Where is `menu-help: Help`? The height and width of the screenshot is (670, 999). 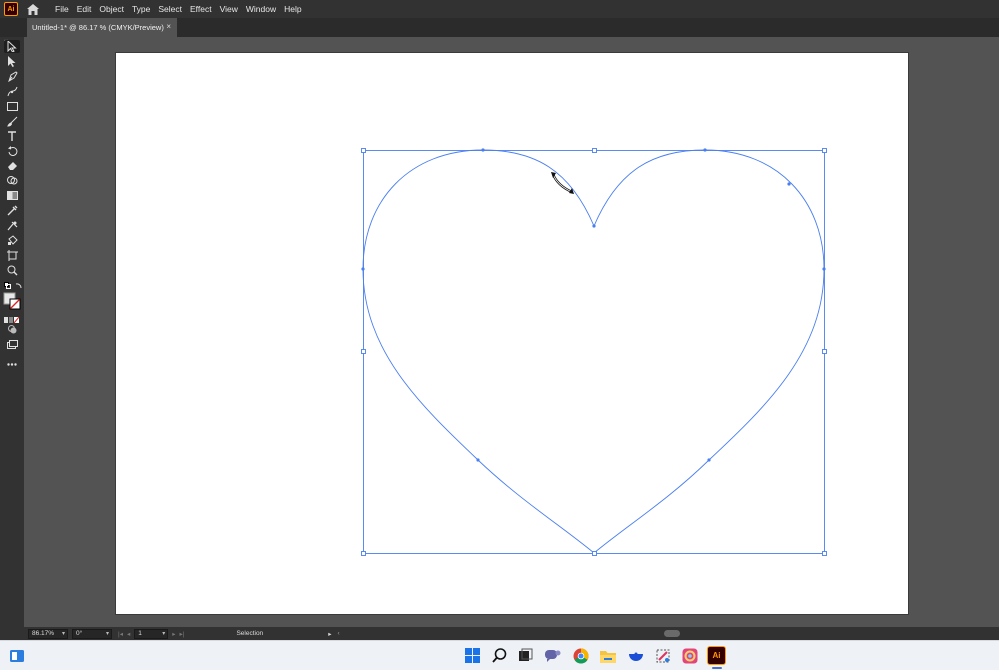
menu-help: Help is located at coordinates (292, 9).